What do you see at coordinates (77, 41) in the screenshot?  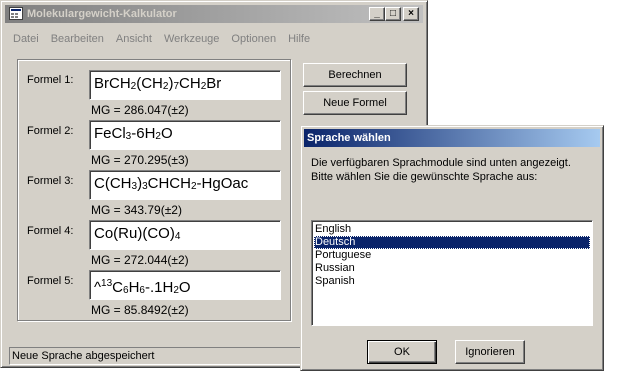 I see `menu-item-bearbeiten: Bearbeiten` at bounding box center [77, 41].